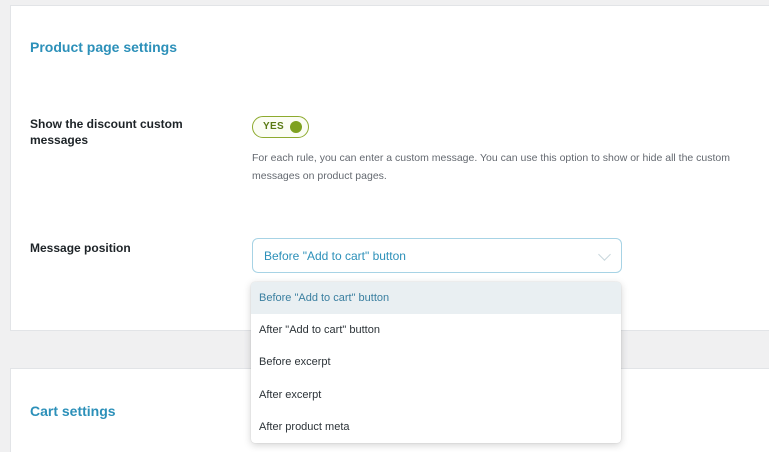 The height and width of the screenshot is (452, 769). Describe the element at coordinates (73, 411) in the screenshot. I see `section-title: Cart settings` at that location.